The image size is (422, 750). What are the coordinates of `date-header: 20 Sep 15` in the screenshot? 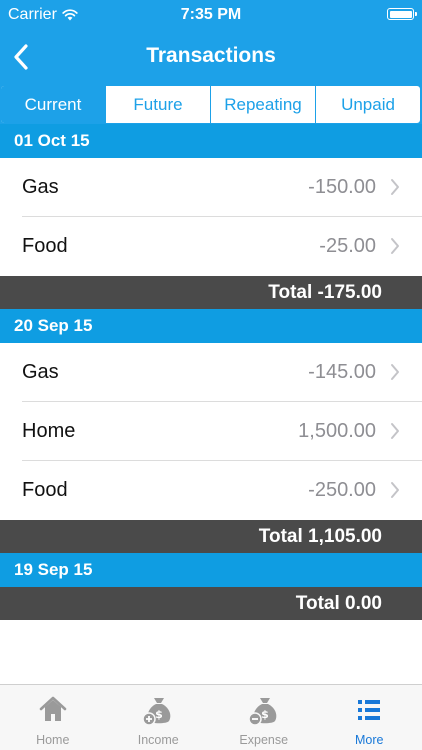 It's located at (211, 326).